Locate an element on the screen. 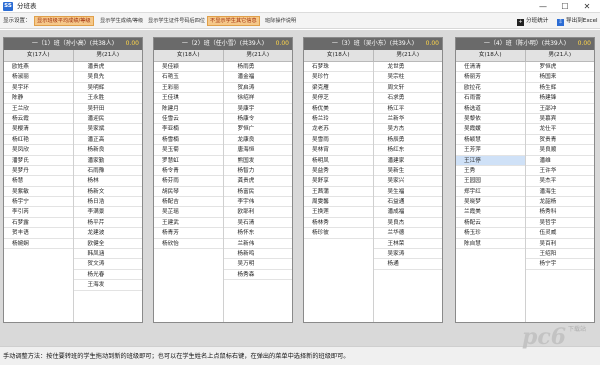  student-name-boy: 石雨豫 is located at coordinates (107, 171).